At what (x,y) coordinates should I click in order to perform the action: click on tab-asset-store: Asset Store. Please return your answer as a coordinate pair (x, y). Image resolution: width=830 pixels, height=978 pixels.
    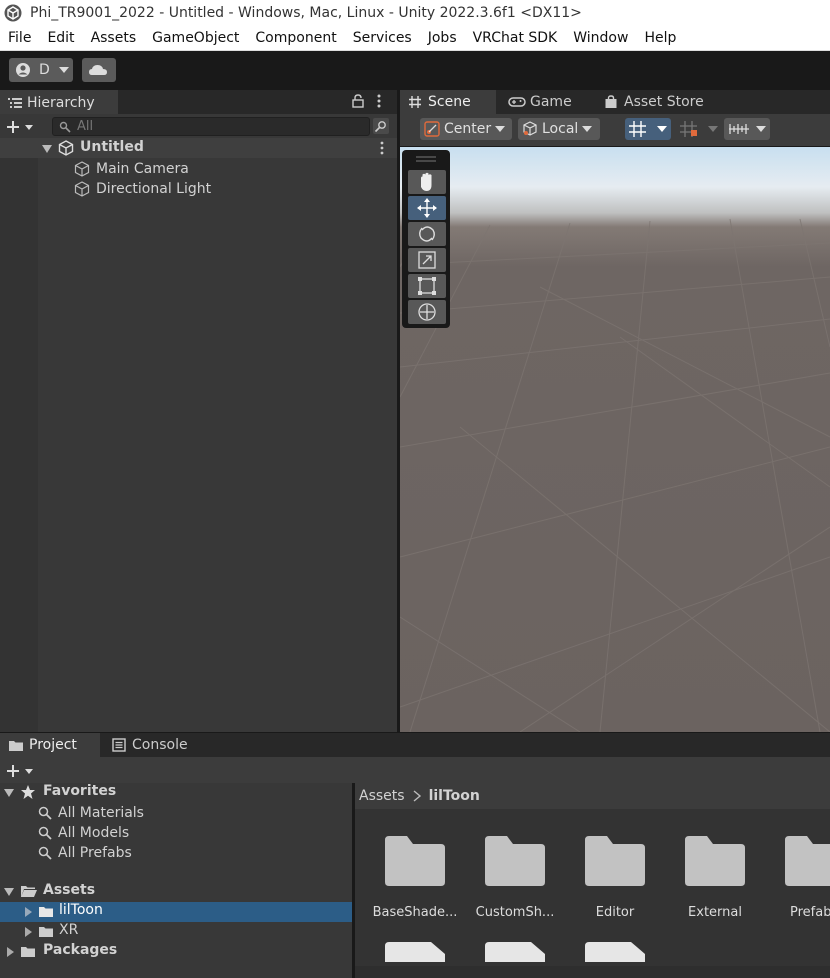
    Looking at the image, I should click on (661, 102).